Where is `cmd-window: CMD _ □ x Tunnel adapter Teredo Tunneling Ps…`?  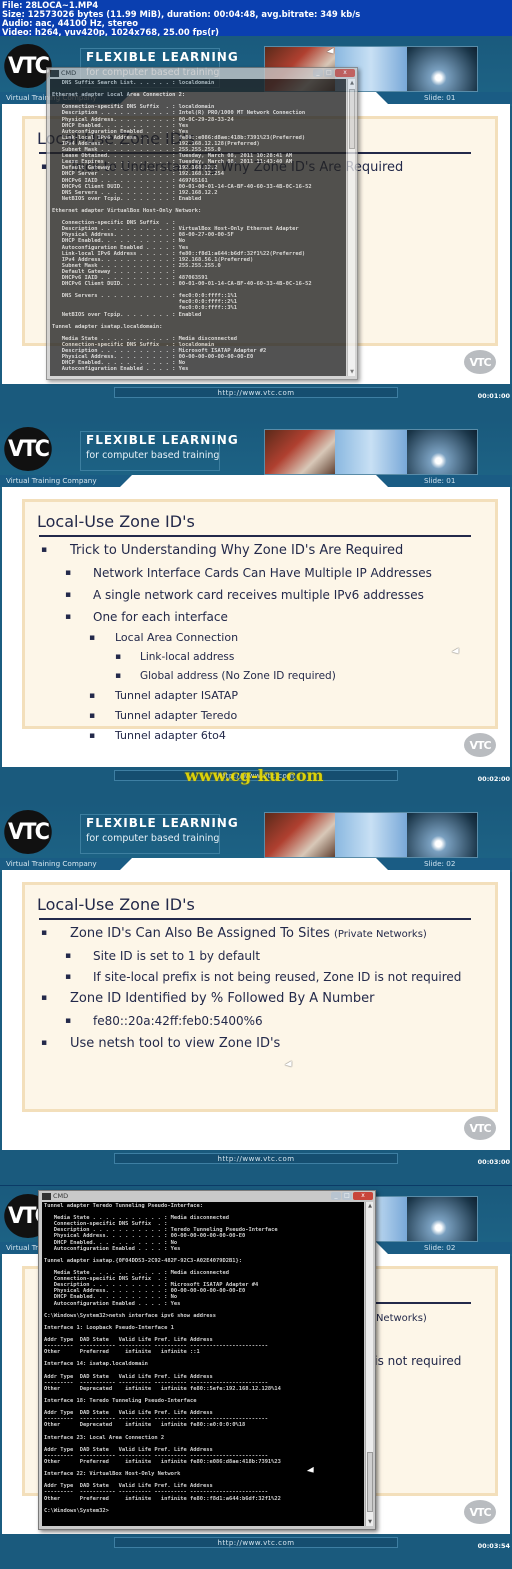
cmd-window: CMD _ □ x Tunnel adapter Teredo Tunneling Ps… is located at coordinates (207, 1360).